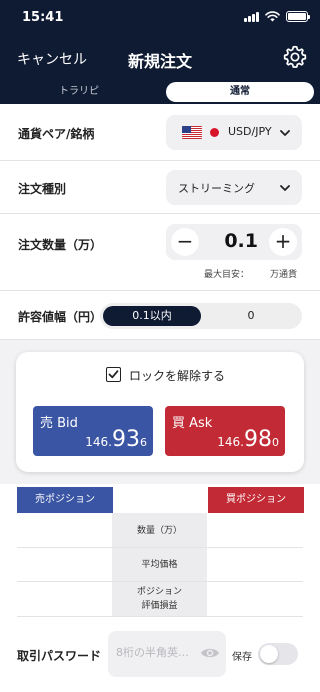 This screenshot has height=692, width=320. Describe the element at coordinates (227, 275) in the screenshot. I see `max-estimate-label: 最大目安：` at that location.